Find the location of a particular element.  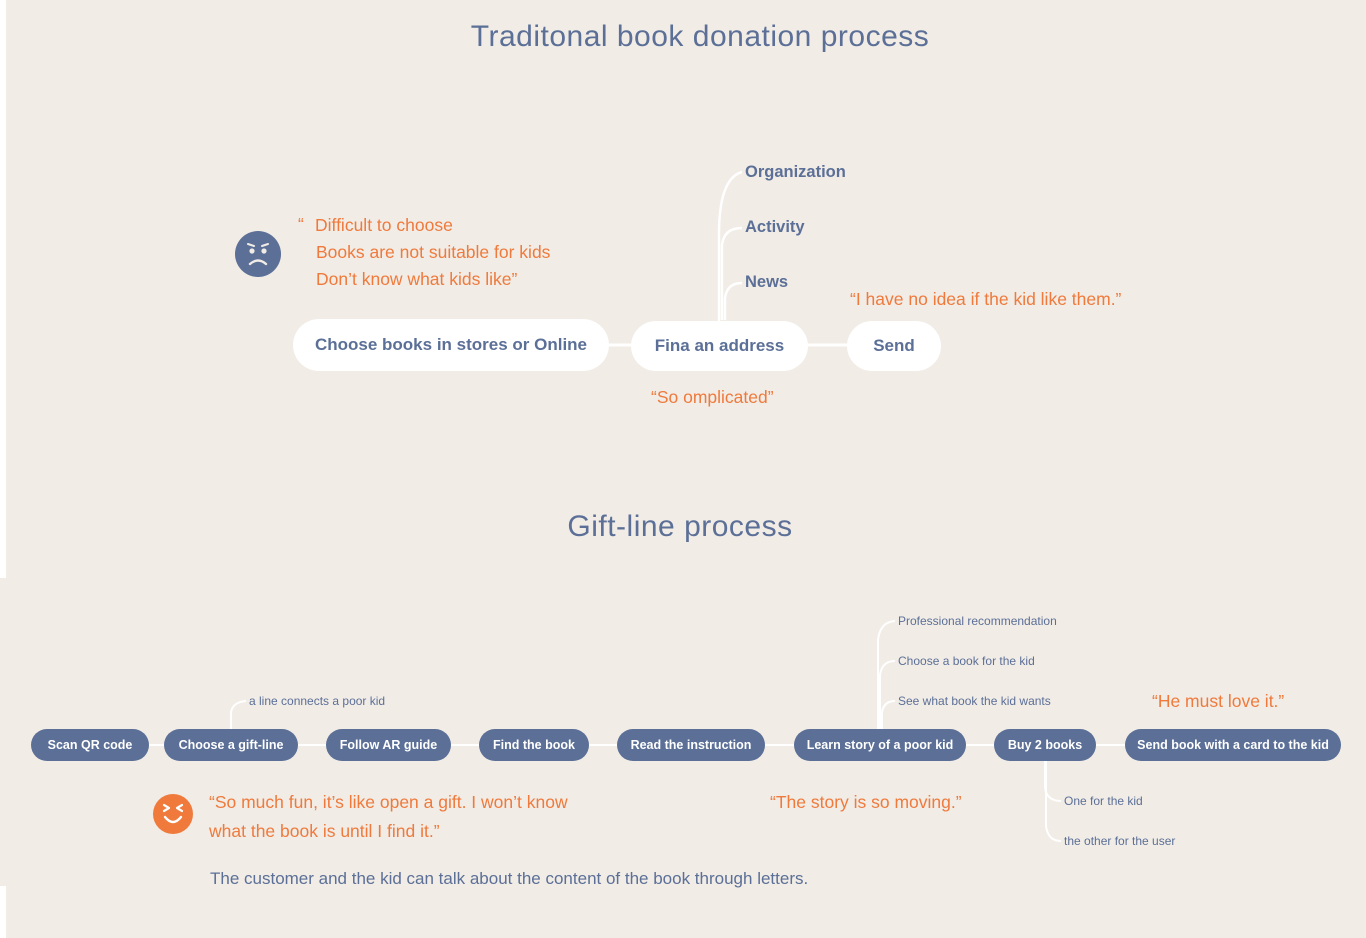

quote-love: “He must love it.” is located at coordinates (1218, 701).